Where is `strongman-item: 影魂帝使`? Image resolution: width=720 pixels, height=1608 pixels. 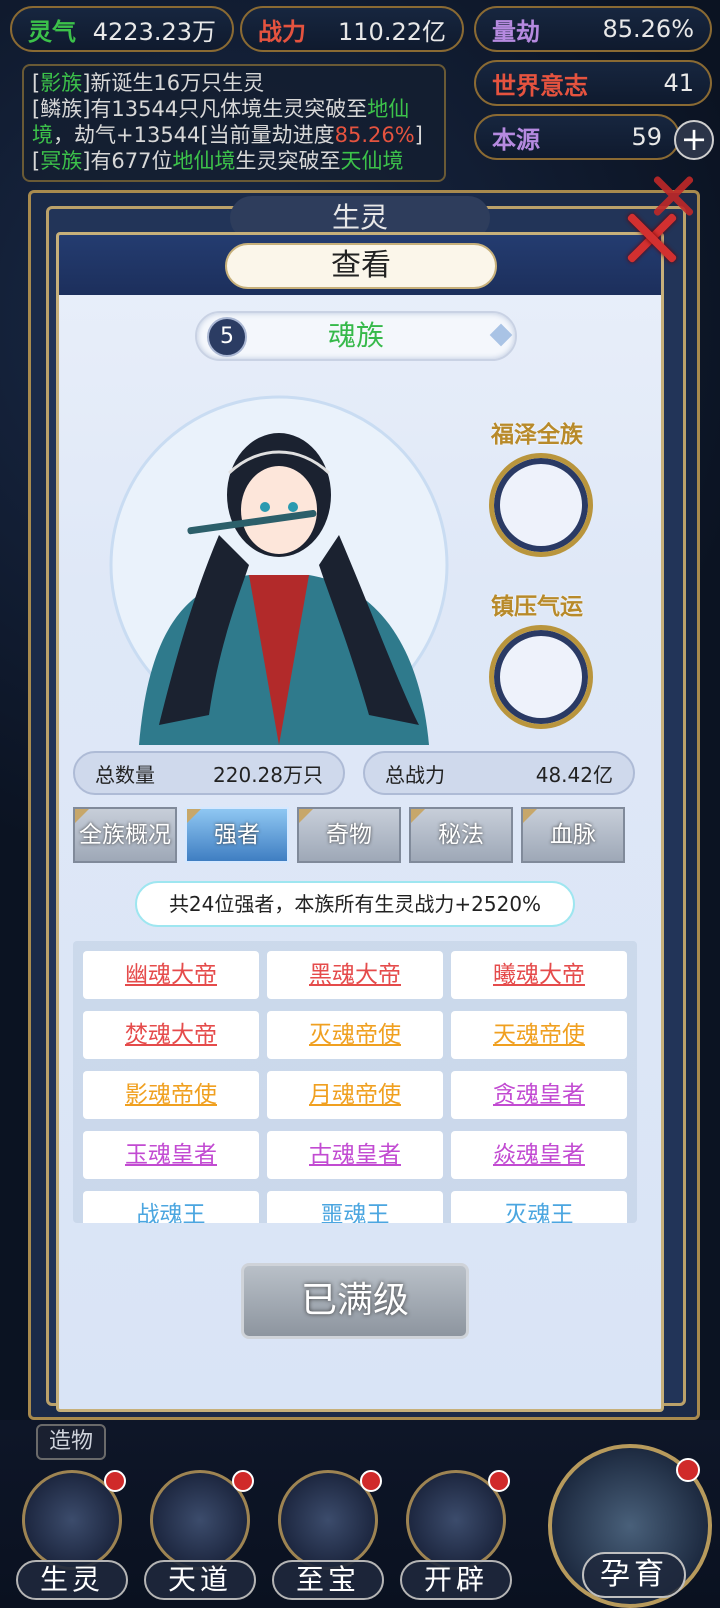 strongman-item: 影魂帝使 is located at coordinates (171, 1095).